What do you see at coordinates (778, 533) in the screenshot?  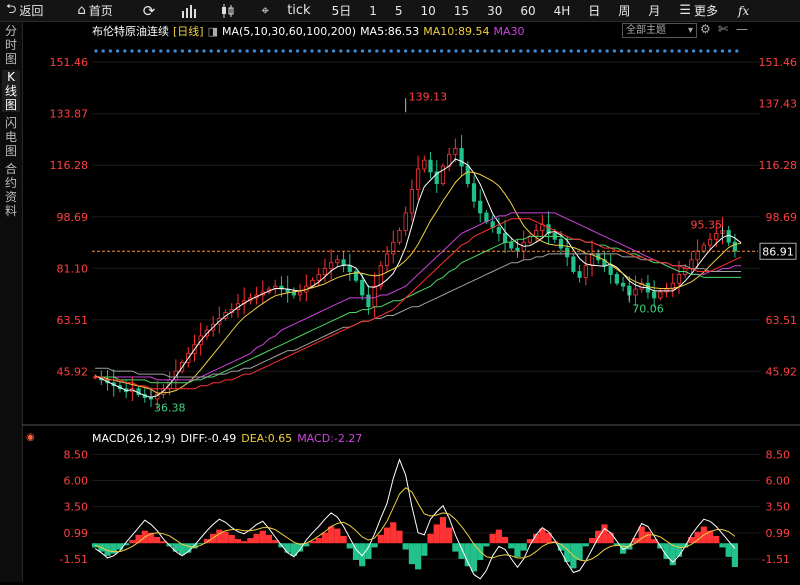 I see `macd-y-tick-right: 0.99` at bounding box center [778, 533].